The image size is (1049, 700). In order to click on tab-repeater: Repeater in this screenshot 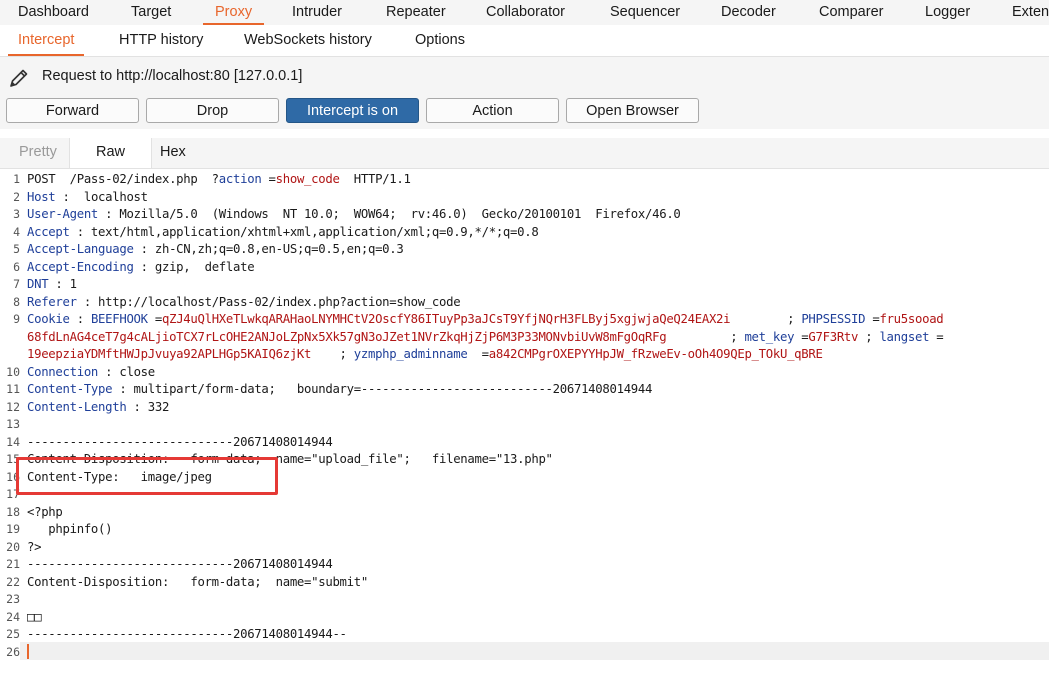, I will do `click(416, 12)`.